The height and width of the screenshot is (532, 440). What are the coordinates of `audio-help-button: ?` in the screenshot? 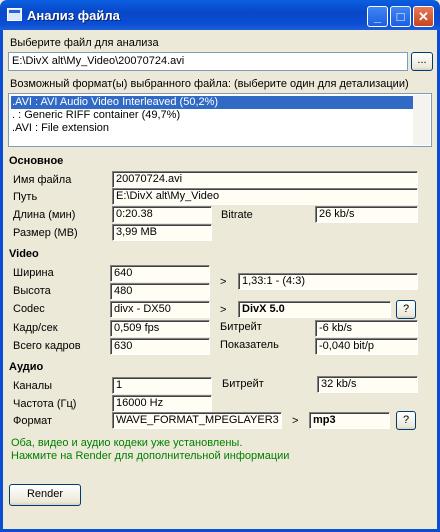 It's located at (406, 420).